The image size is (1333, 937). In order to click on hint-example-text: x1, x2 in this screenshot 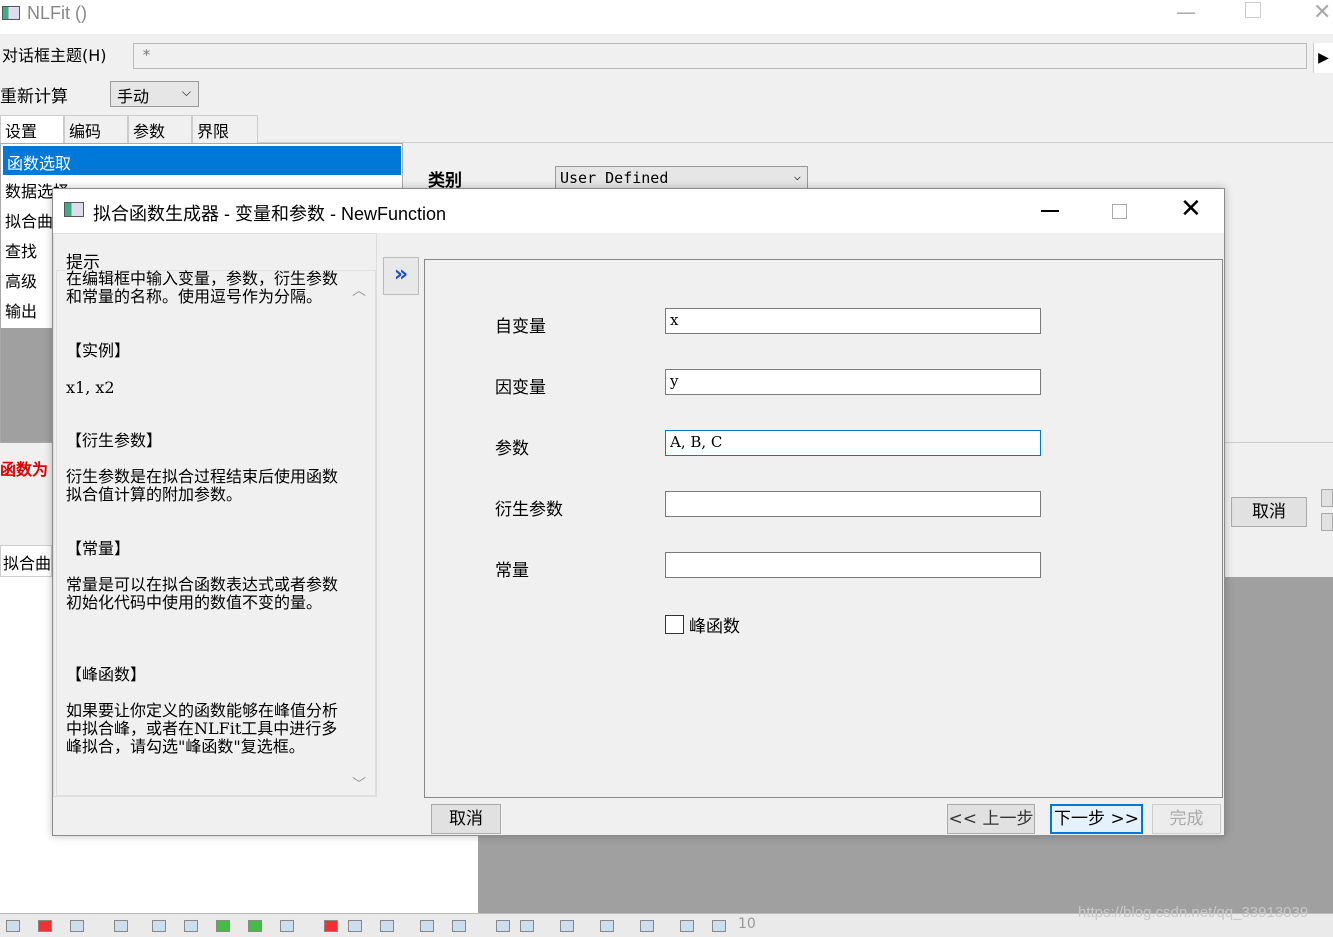, I will do `click(90, 387)`.